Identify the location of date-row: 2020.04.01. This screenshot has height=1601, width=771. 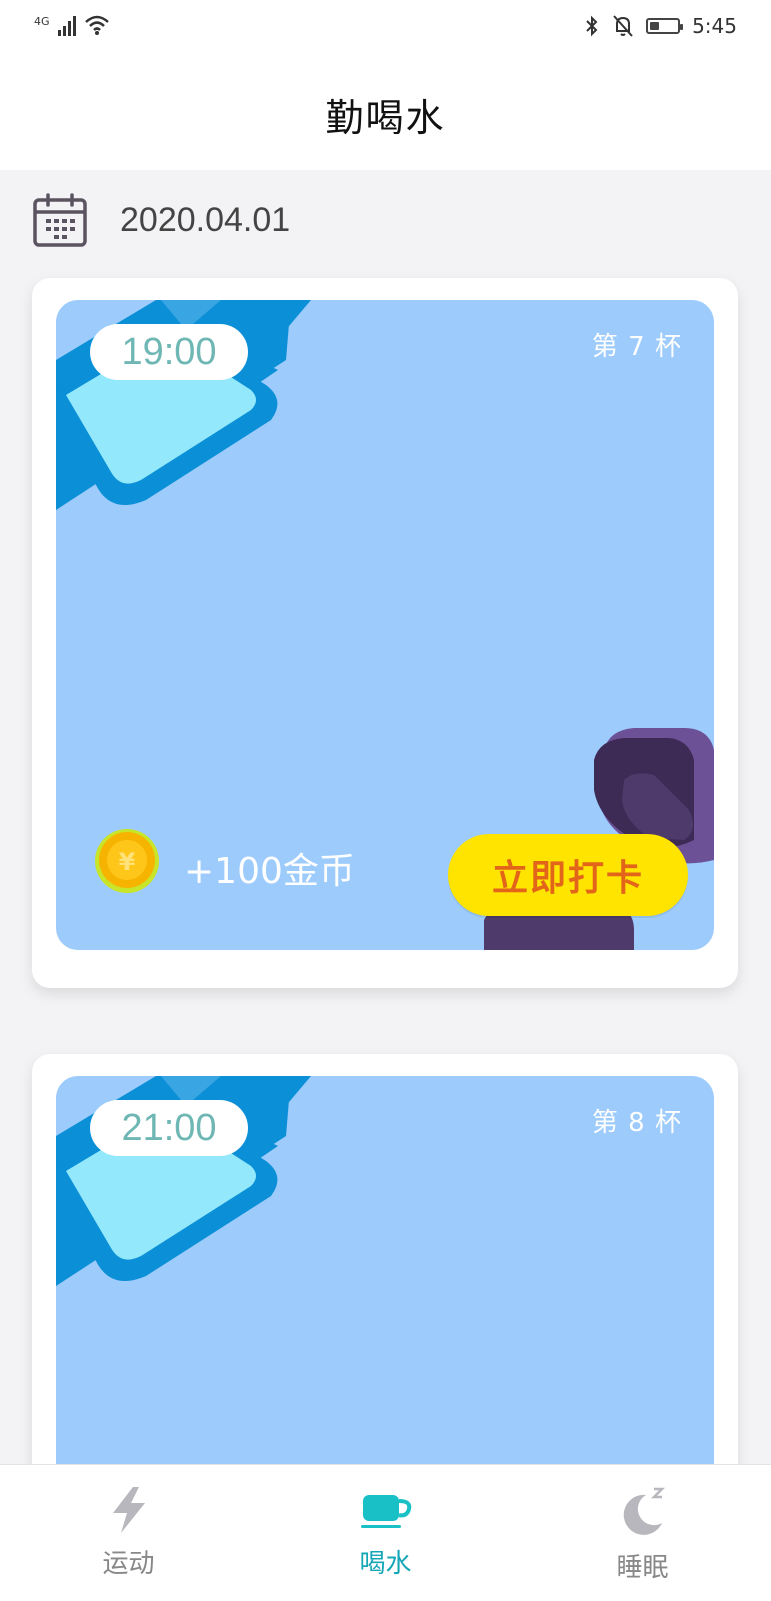
(161, 220).